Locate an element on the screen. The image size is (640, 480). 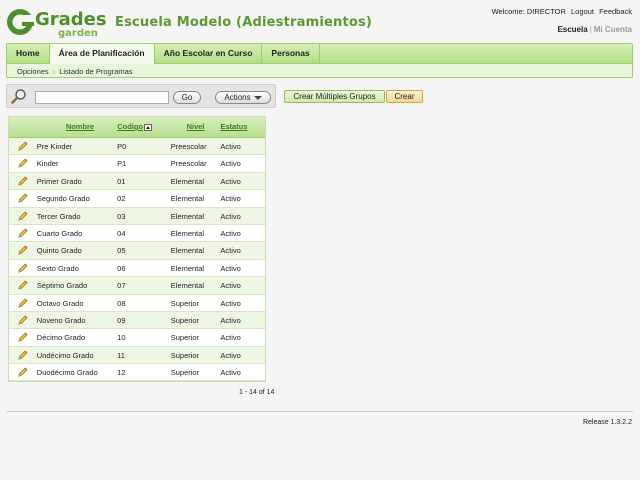
feedback-link: Feedback is located at coordinates (615, 11).